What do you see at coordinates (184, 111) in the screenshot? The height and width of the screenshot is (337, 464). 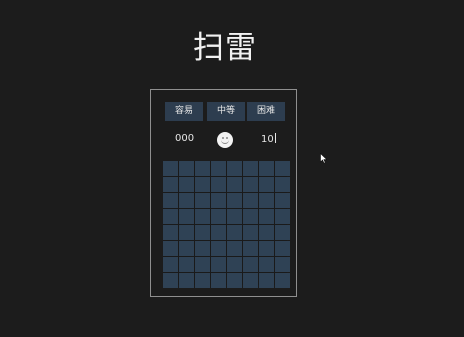 I see `easy-button: 容易` at bounding box center [184, 111].